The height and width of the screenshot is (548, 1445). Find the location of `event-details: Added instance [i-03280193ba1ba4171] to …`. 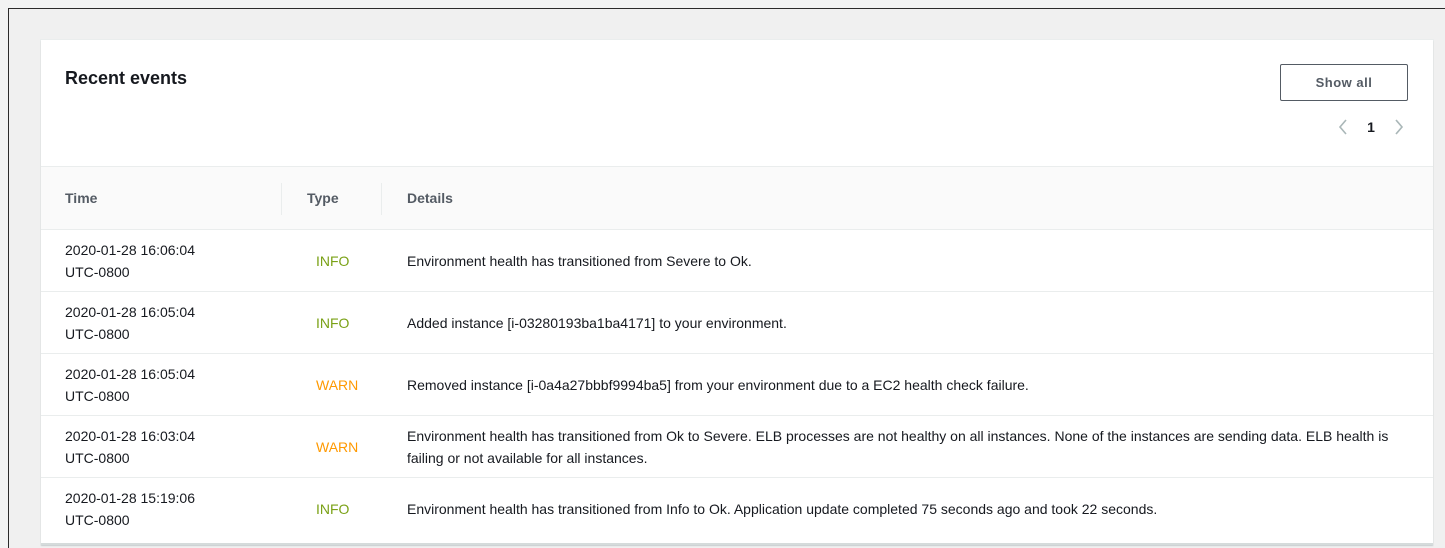

event-details: Added instance [i-03280193ba1ba4171] to … is located at coordinates (597, 322).